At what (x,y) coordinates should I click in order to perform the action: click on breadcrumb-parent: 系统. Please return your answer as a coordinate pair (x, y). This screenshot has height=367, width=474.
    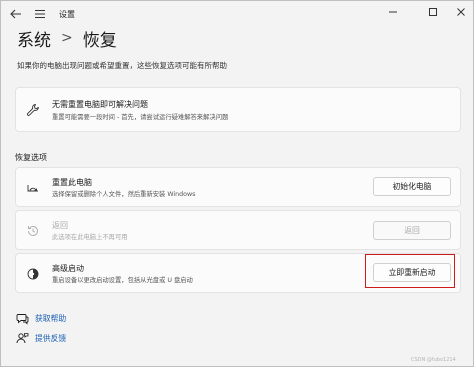
    Looking at the image, I should click on (34, 38).